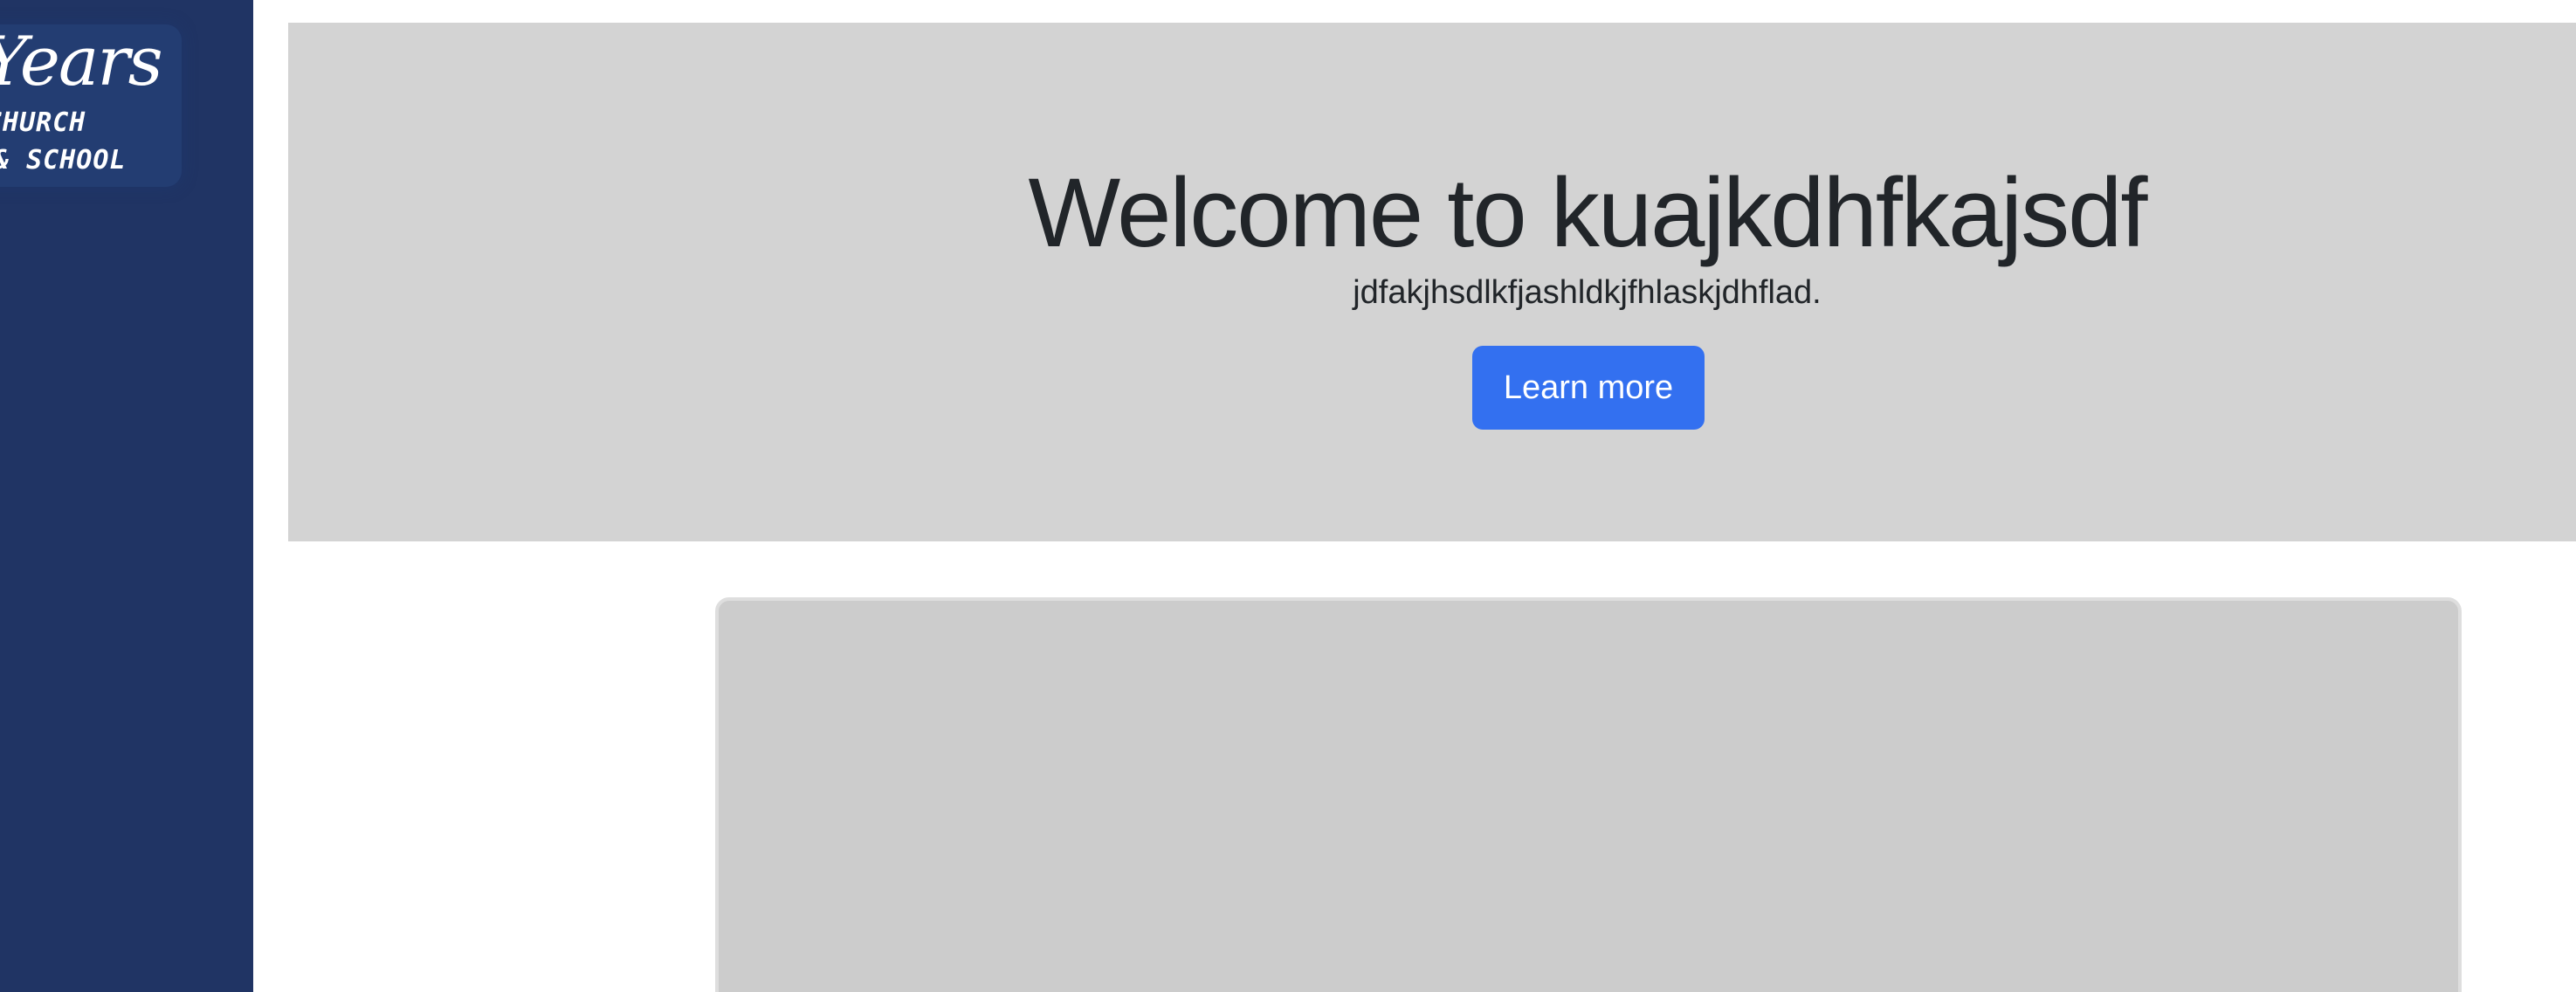 This screenshot has height=992, width=2576. What do you see at coordinates (81, 62) in the screenshot?
I see `logo-script-text: Years` at bounding box center [81, 62].